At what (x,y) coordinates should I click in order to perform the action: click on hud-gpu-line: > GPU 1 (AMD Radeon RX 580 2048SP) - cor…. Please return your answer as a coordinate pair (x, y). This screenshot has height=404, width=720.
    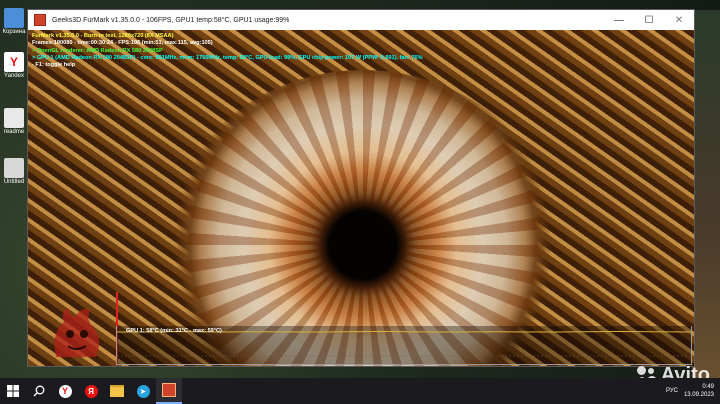
    Looking at the image, I should click on (227, 57).